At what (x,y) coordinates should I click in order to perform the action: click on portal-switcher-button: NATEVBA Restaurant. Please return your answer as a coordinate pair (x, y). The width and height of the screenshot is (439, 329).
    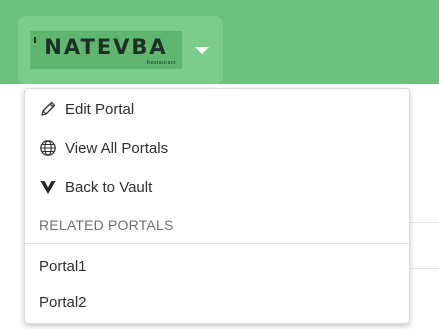
    Looking at the image, I should click on (120, 50).